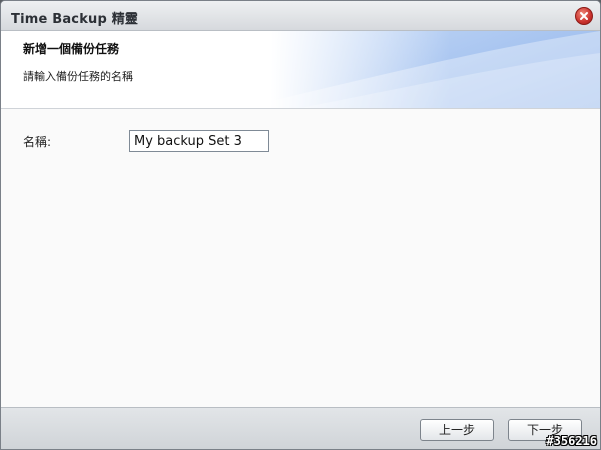 Image resolution: width=601 pixels, height=450 pixels. Describe the element at coordinates (71, 49) in the screenshot. I see `wizard-step-title: 新增一個備份任務` at that location.